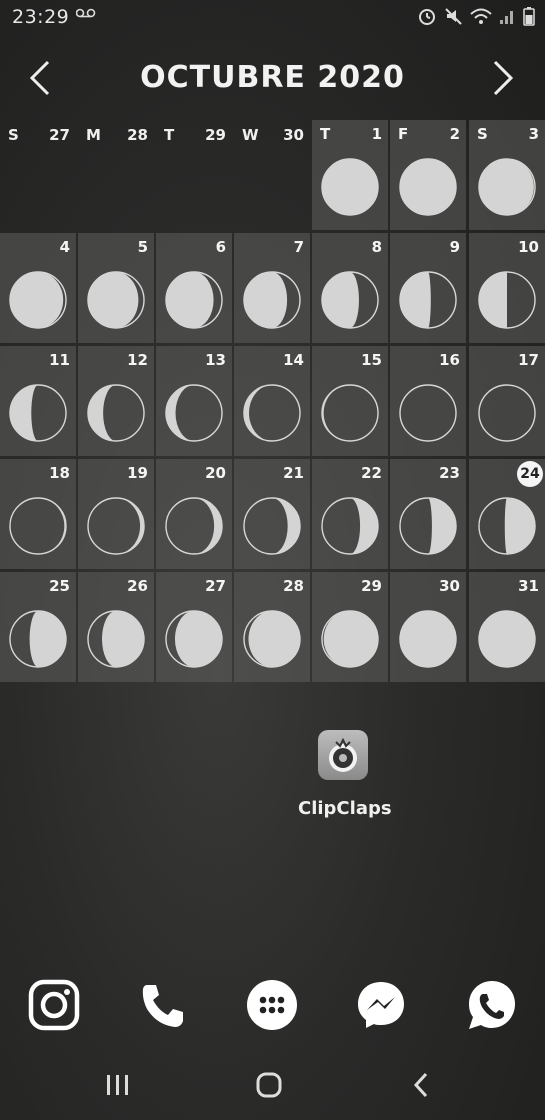  What do you see at coordinates (59, 586) in the screenshot?
I see `day-number: 25` at bounding box center [59, 586].